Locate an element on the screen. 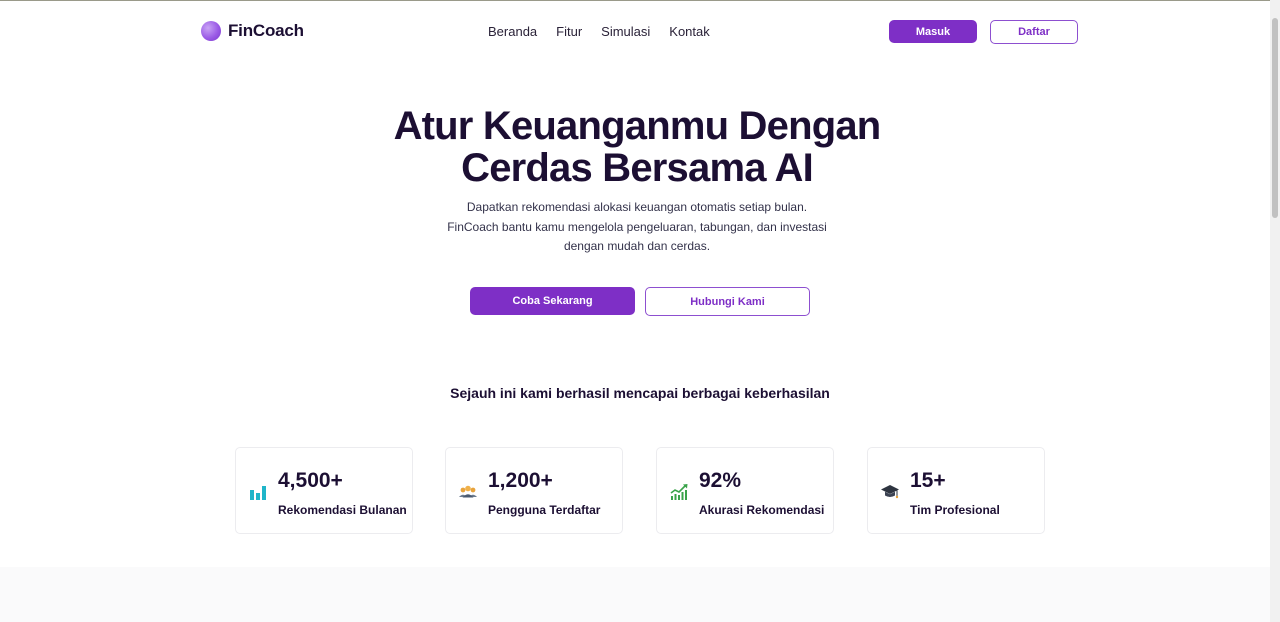  stat-value: 4,500+ is located at coordinates (310, 480).